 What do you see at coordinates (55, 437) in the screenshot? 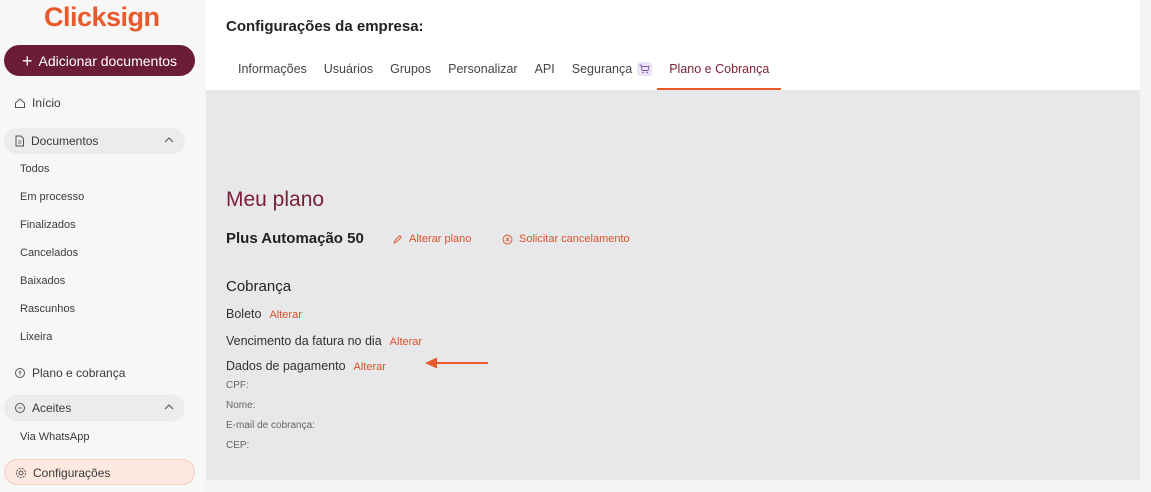
I see `sidebar-item-via-whatsapp: Via WhatsApp` at bounding box center [55, 437].